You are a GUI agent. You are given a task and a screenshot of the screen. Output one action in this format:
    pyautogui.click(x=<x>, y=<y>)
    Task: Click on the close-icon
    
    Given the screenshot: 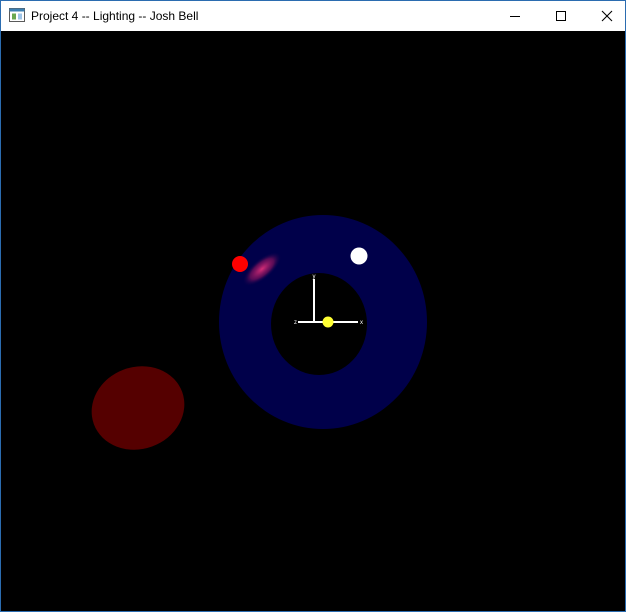 What is the action you would take?
    pyautogui.click(x=607, y=16)
    